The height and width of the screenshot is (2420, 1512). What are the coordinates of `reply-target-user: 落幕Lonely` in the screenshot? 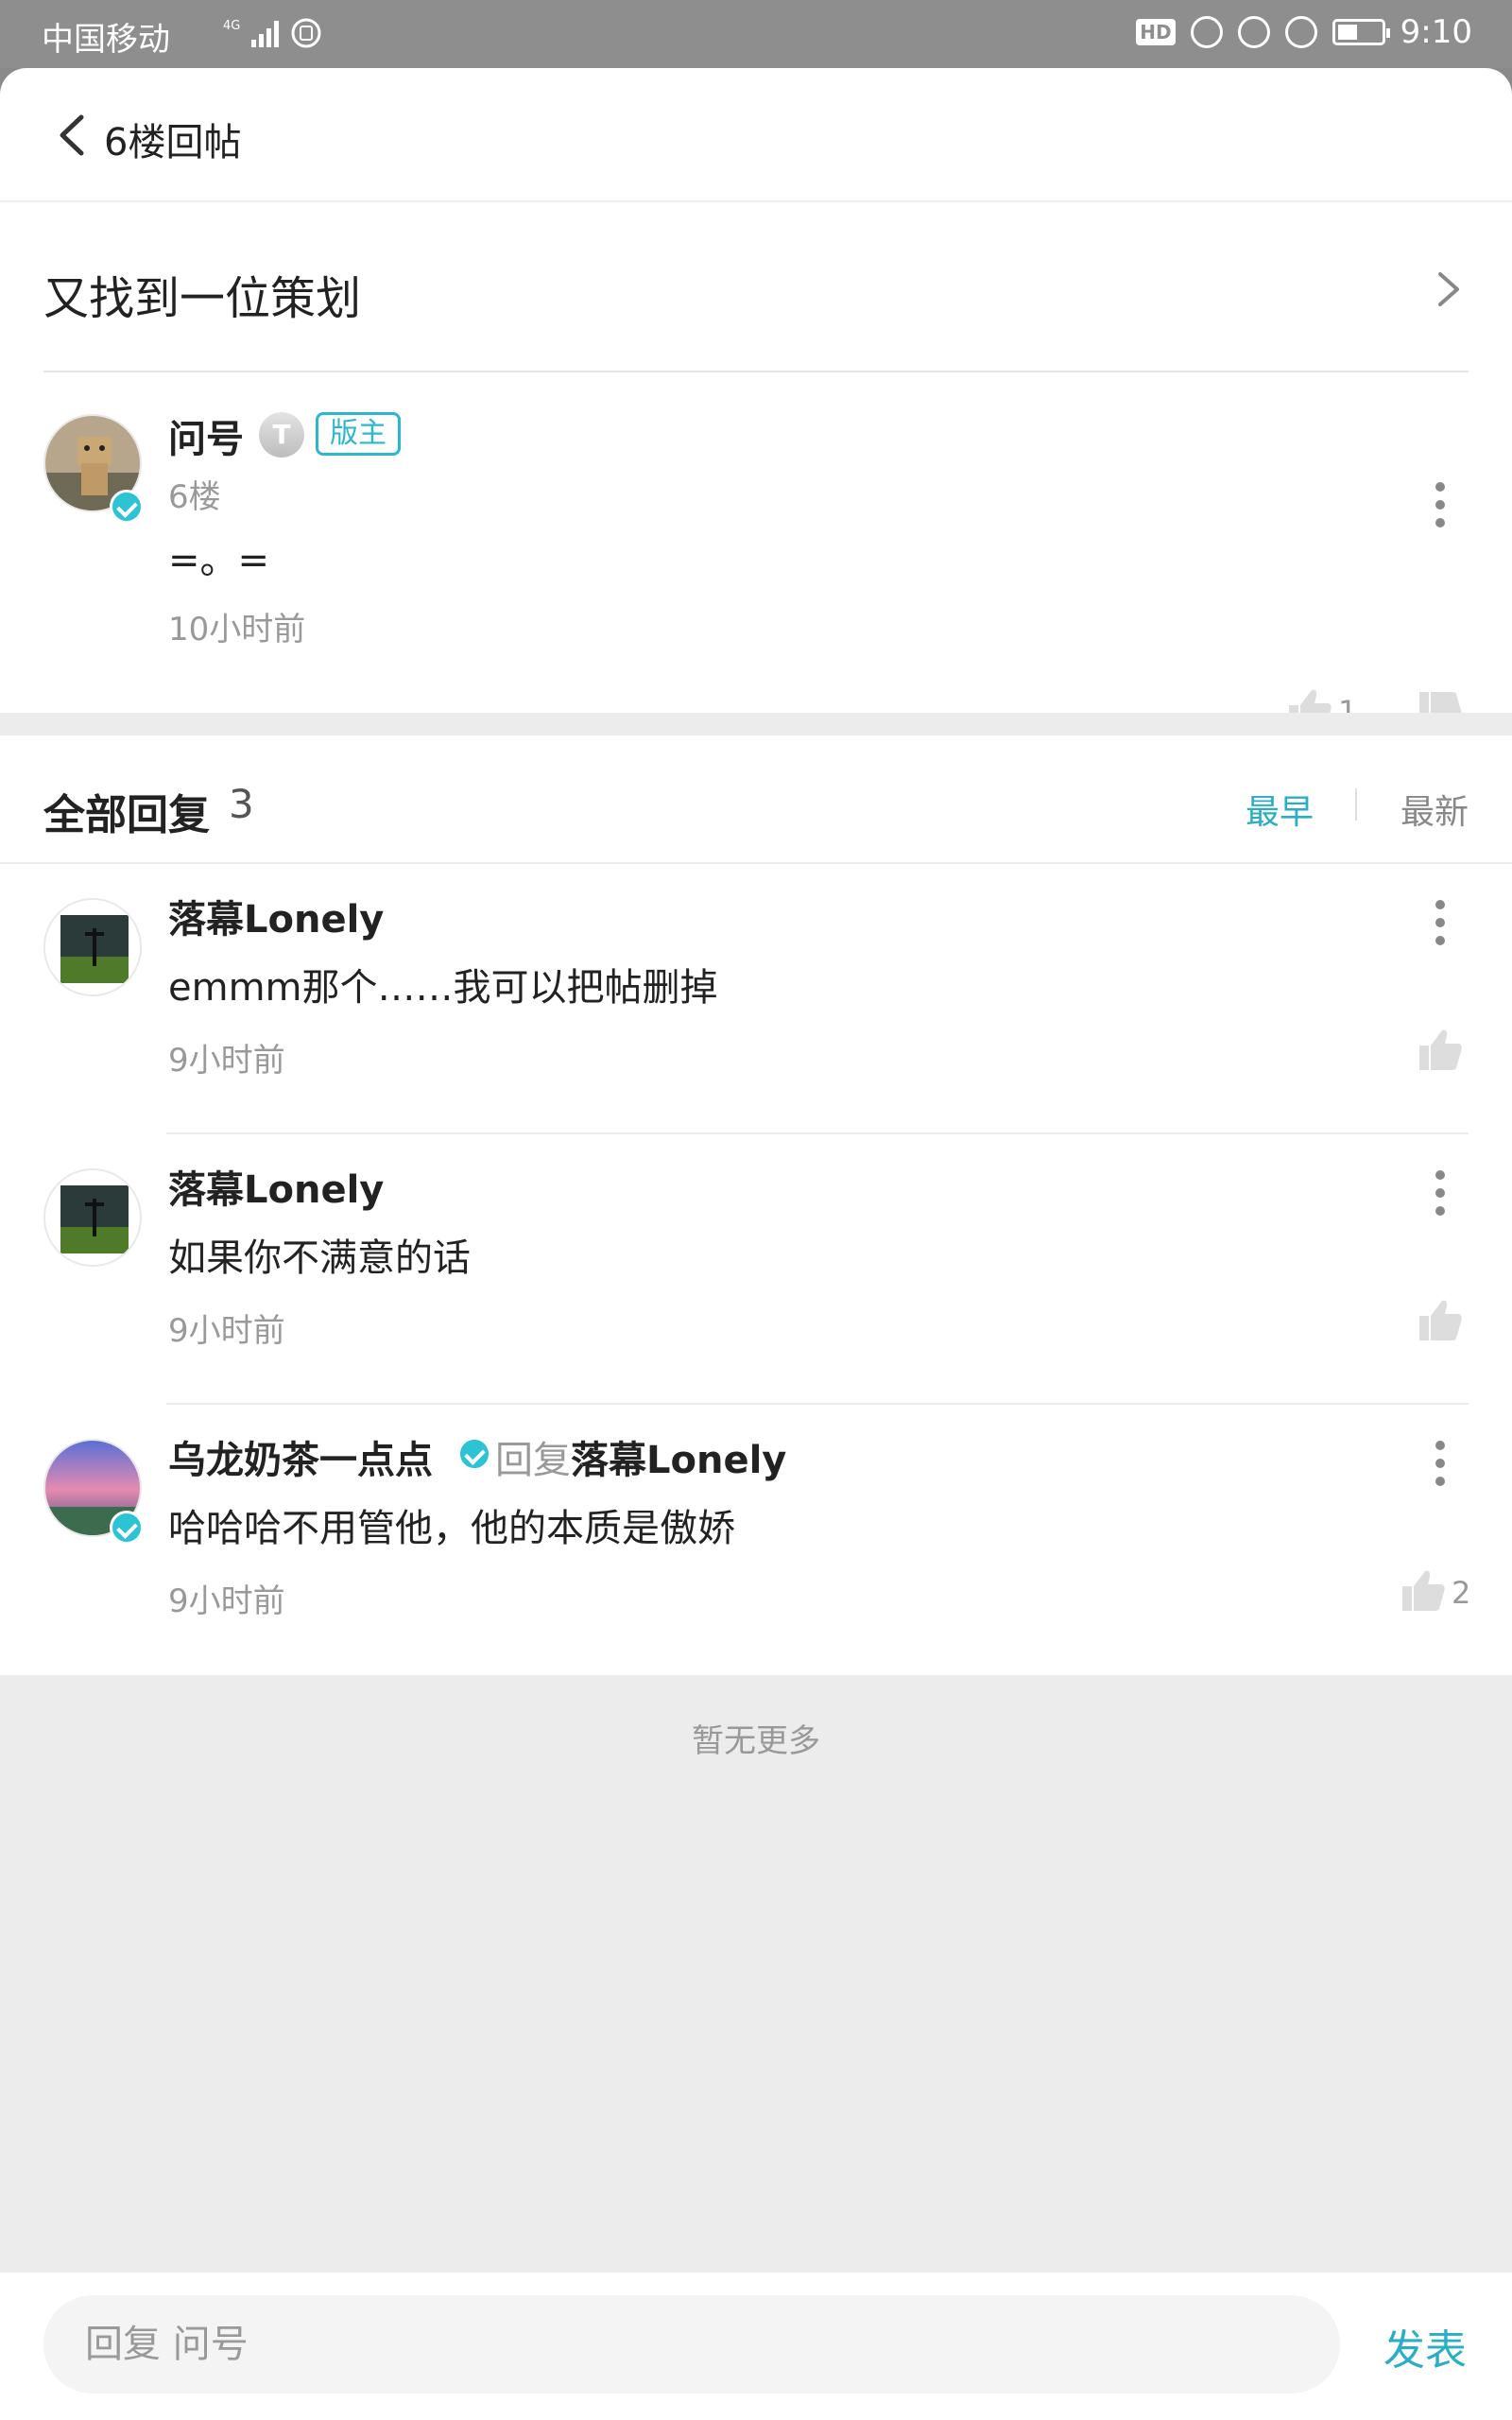 It's located at (678, 1460).